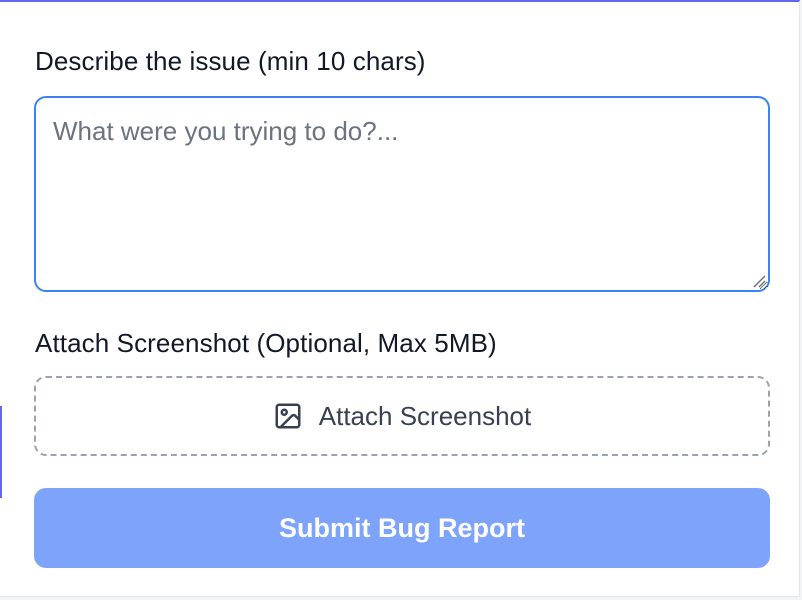 The width and height of the screenshot is (802, 600). What do you see at coordinates (266, 343) in the screenshot?
I see `attach-screenshot-label: Attach Screenshot (Optional, Max 5MB)` at bounding box center [266, 343].